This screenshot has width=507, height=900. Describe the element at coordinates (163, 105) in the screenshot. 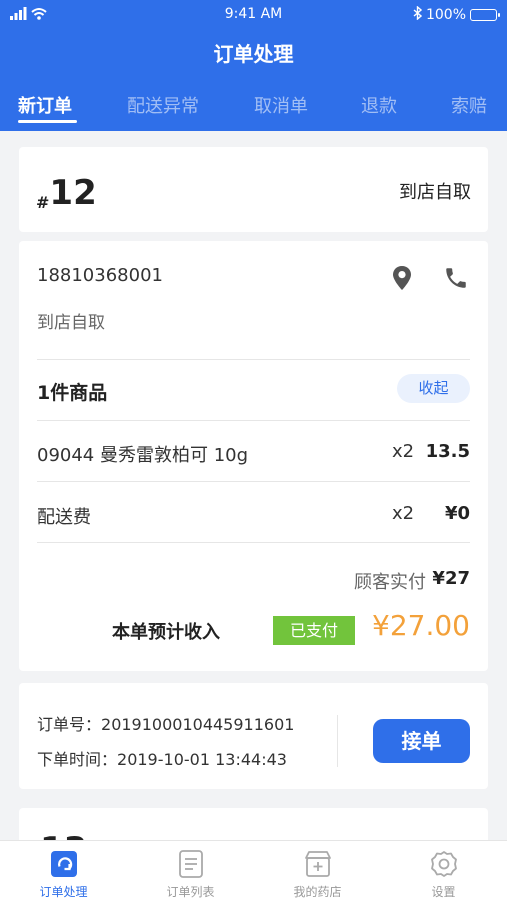

I see `tab-delivery-exception: 配送异常` at that location.